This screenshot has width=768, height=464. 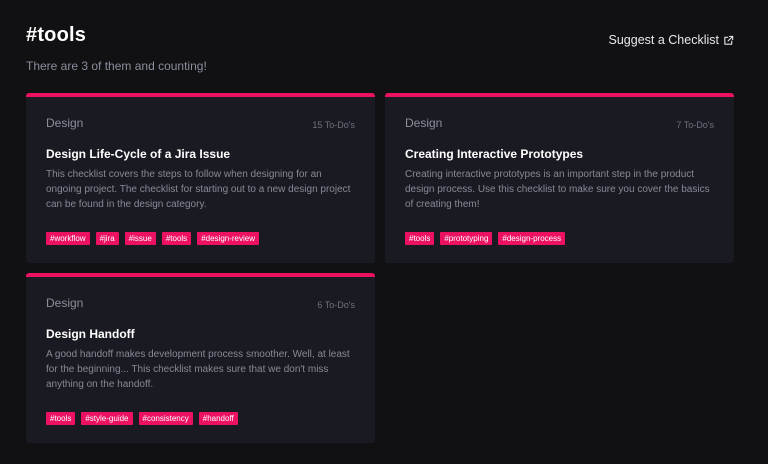 What do you see at coordinates (466, 238) in the screenshot?
I see `tag: #prototyping` at bounding box center [466, 238].